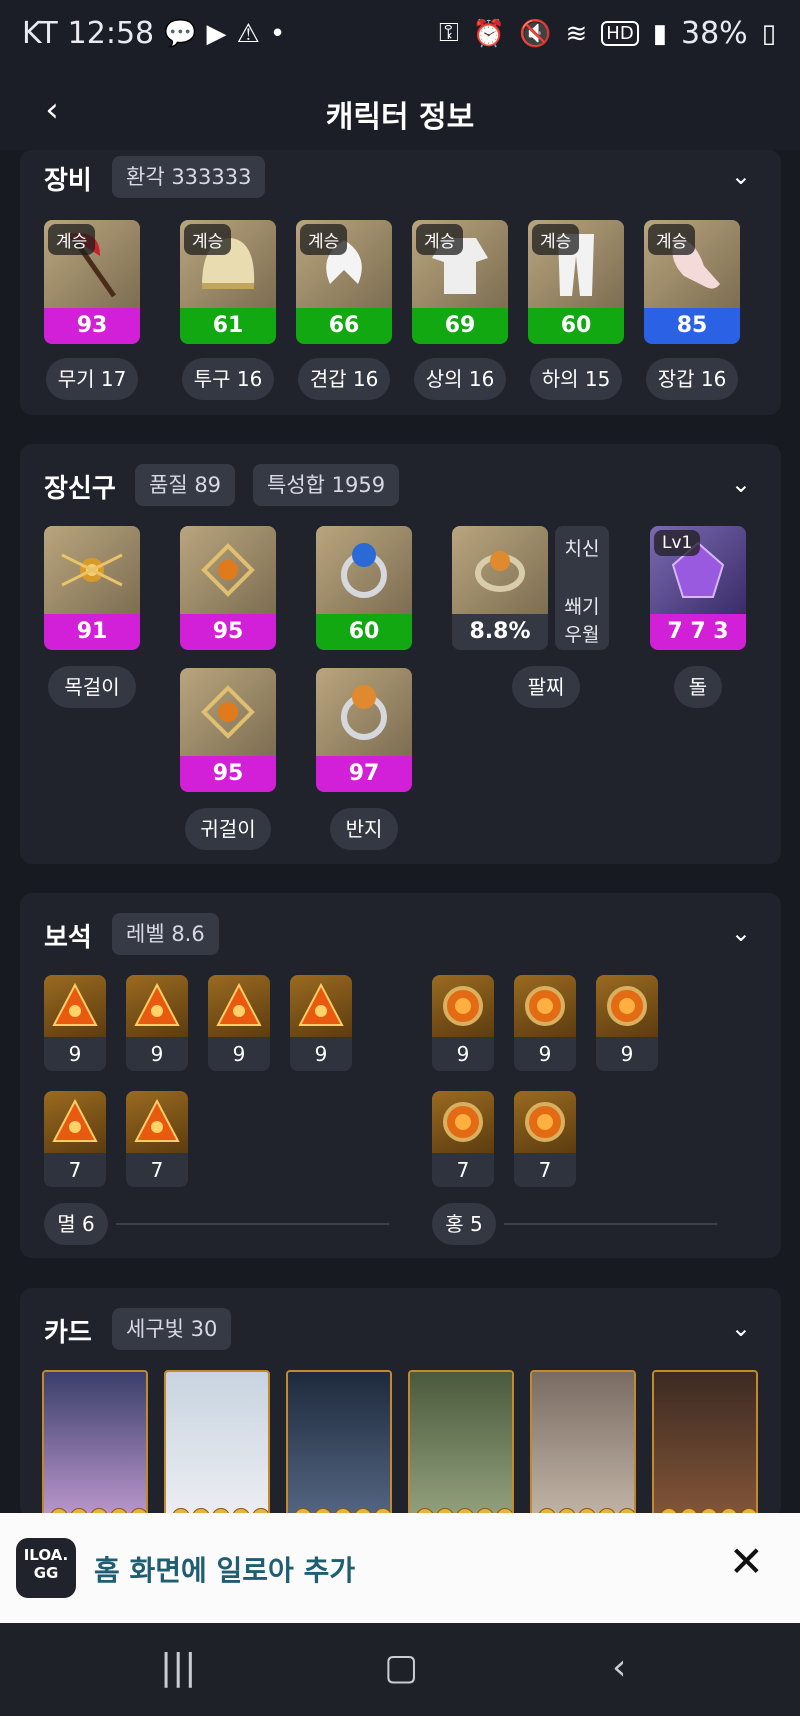 The width and height of the screenshot is (800, 1716). I want to click on earring-label: 귀걸이, so click(228, 829).